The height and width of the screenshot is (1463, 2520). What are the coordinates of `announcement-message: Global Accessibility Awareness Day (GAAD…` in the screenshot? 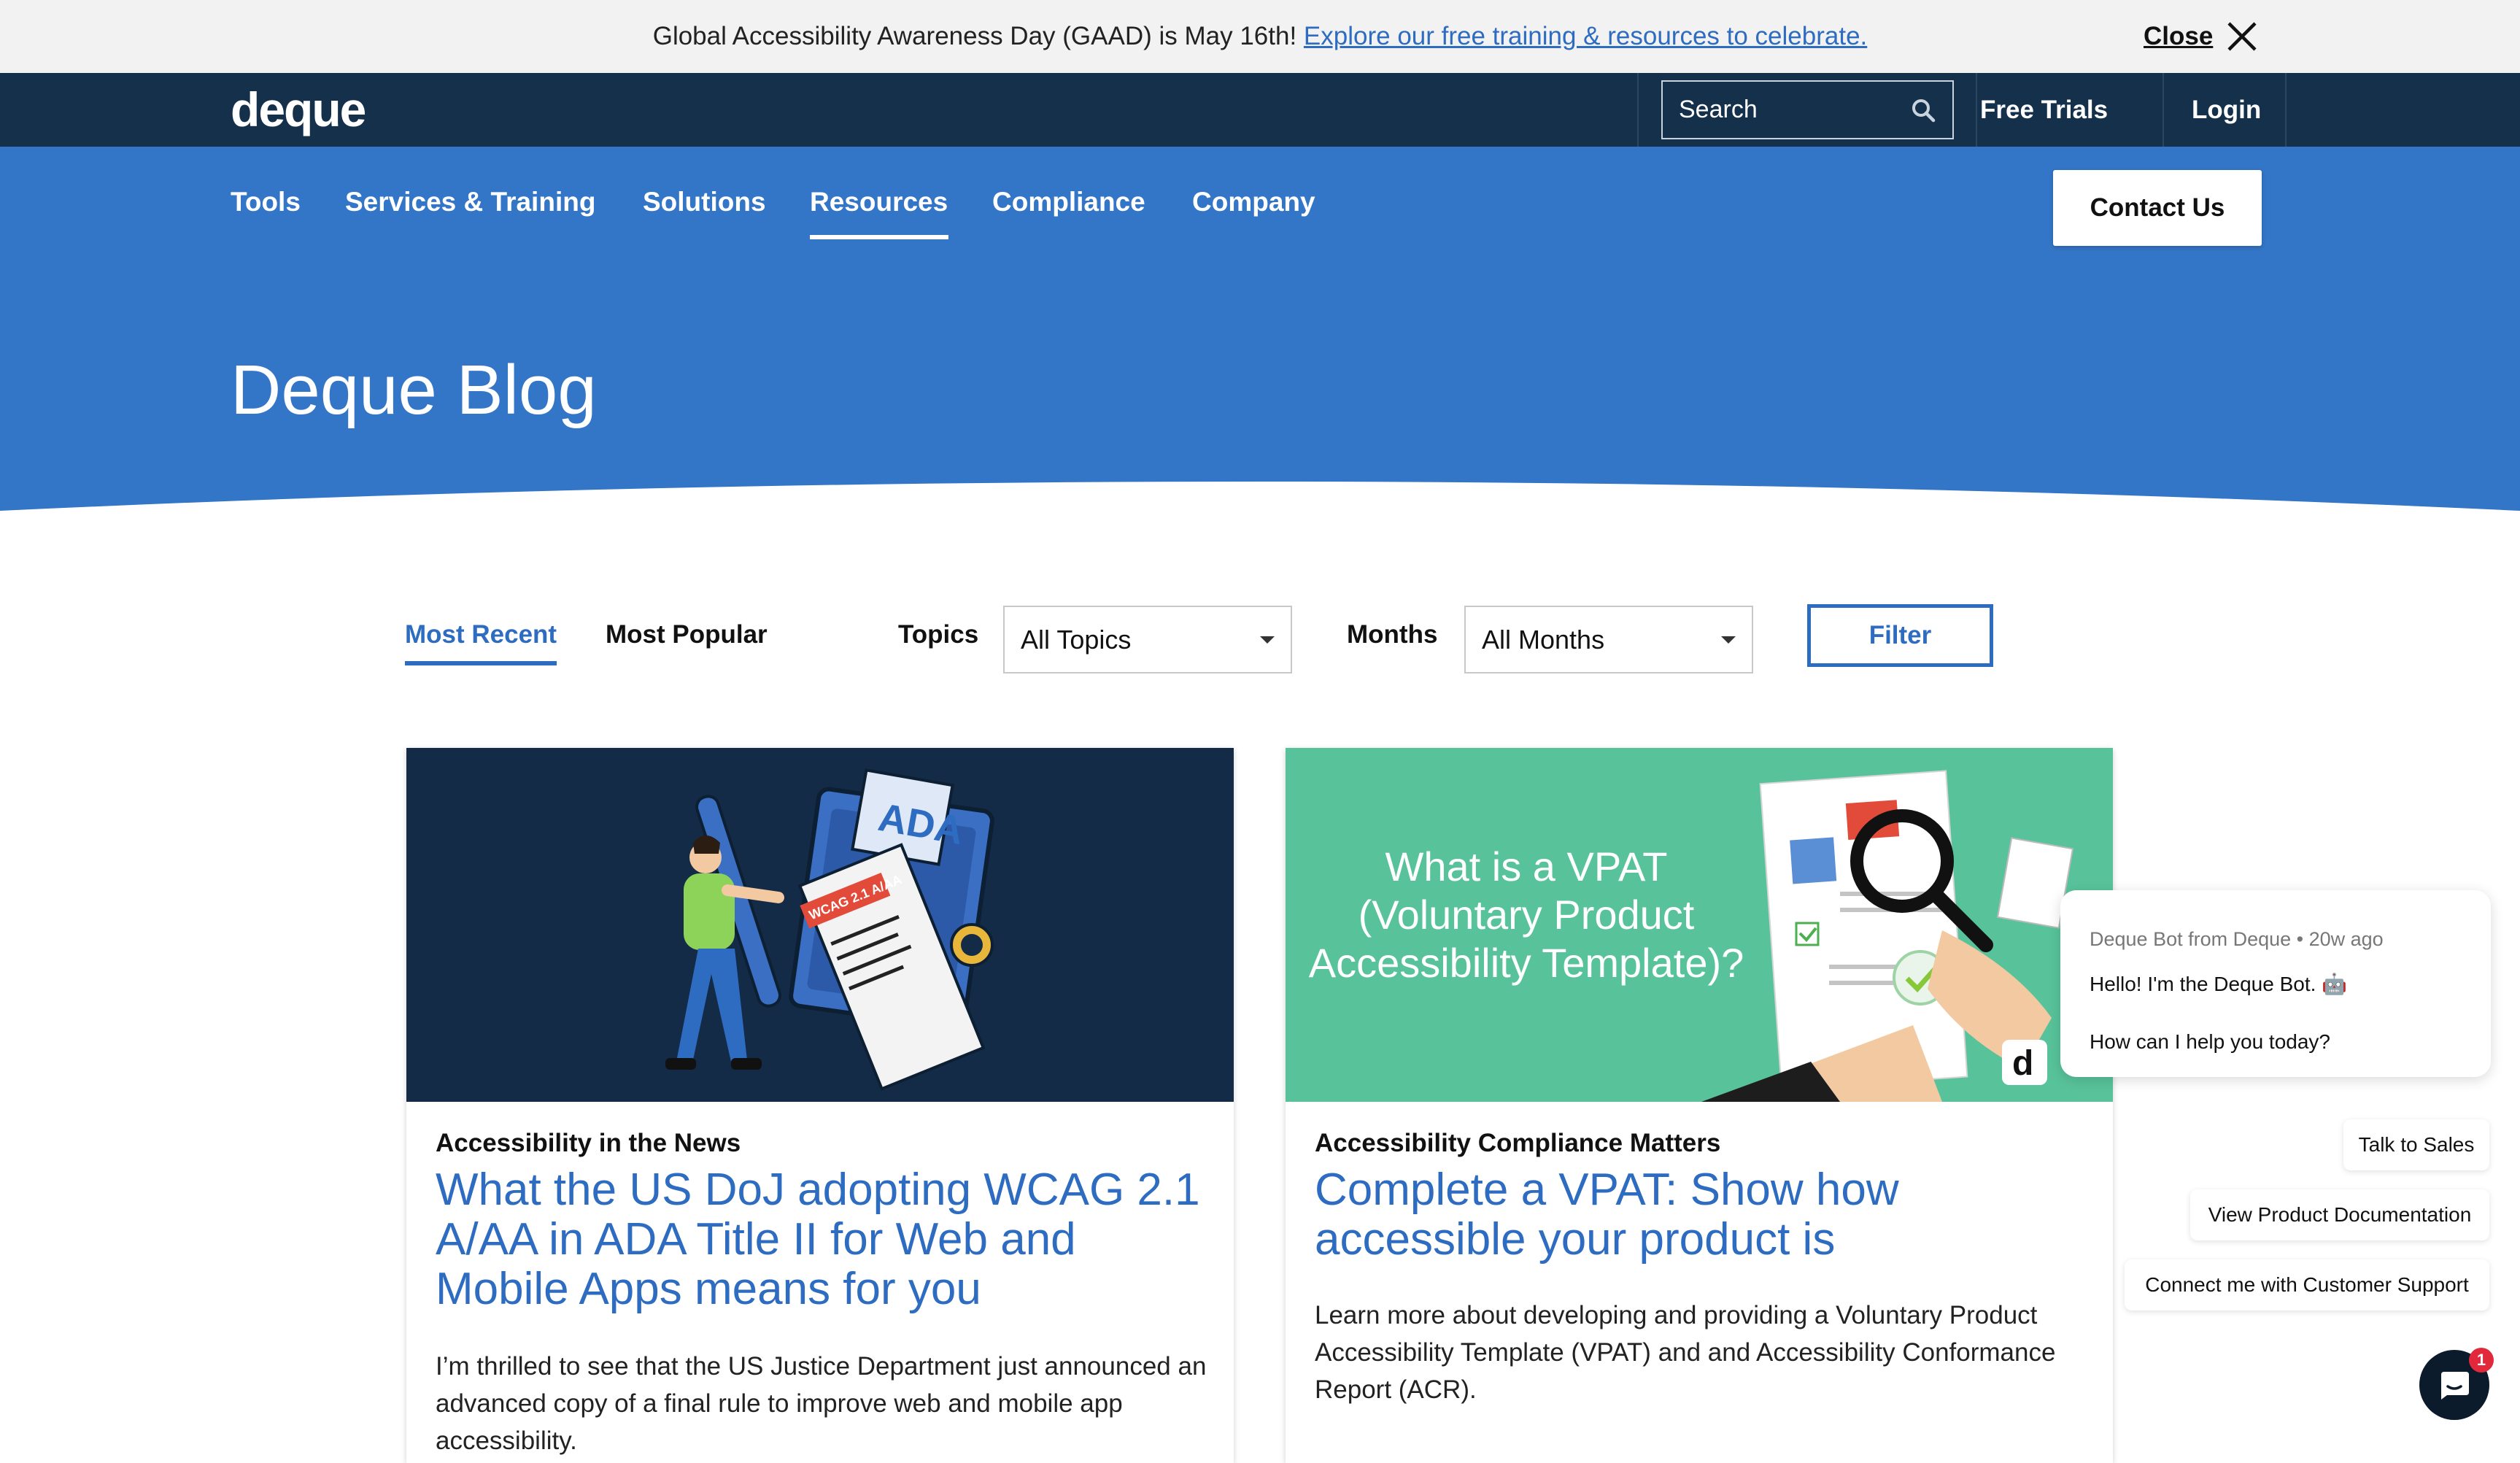 It's located at (978, 36).